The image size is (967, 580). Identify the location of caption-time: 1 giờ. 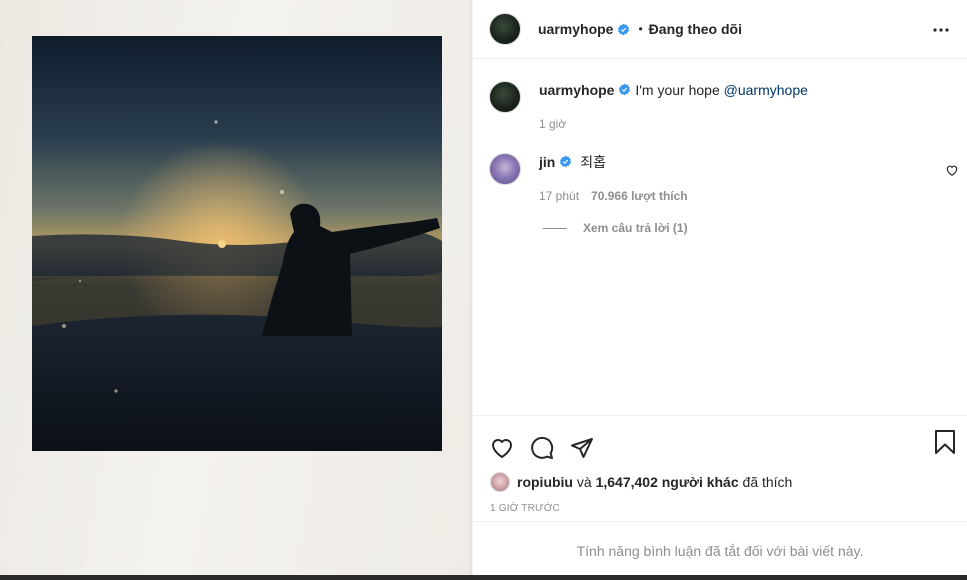
(552, 124).